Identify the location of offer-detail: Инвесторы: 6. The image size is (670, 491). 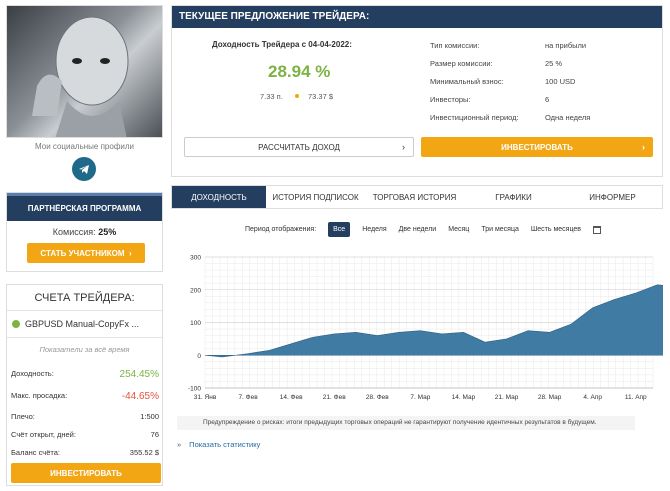
(540, 99).